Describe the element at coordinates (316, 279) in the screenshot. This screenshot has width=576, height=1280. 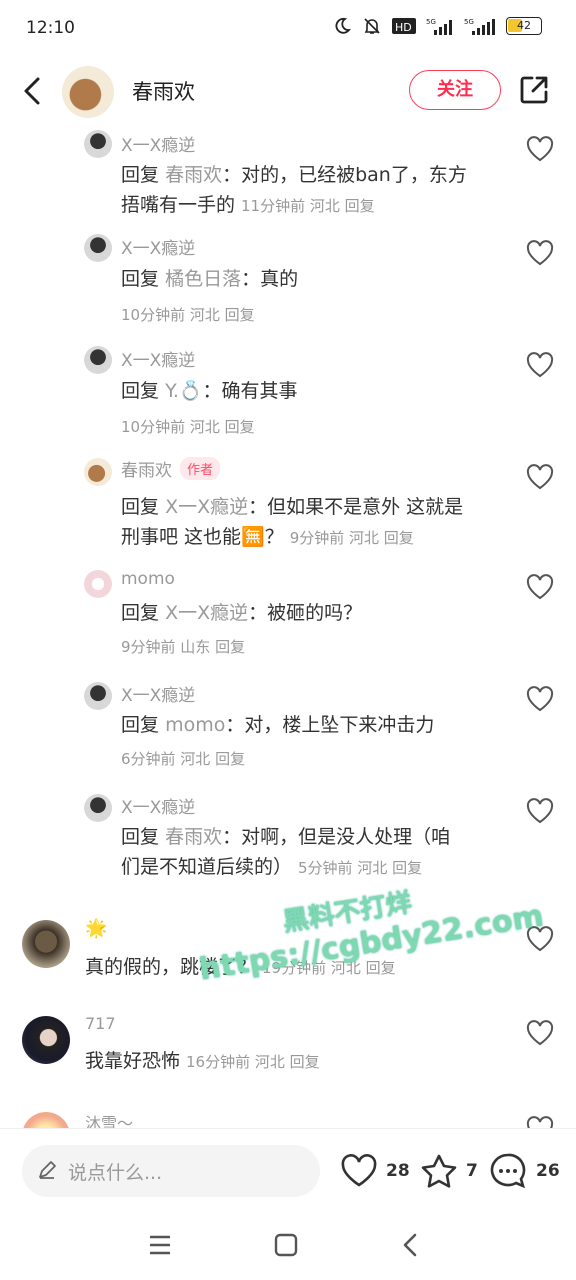
I see `reply-text: 回复 橘色日落：真的` at that location.